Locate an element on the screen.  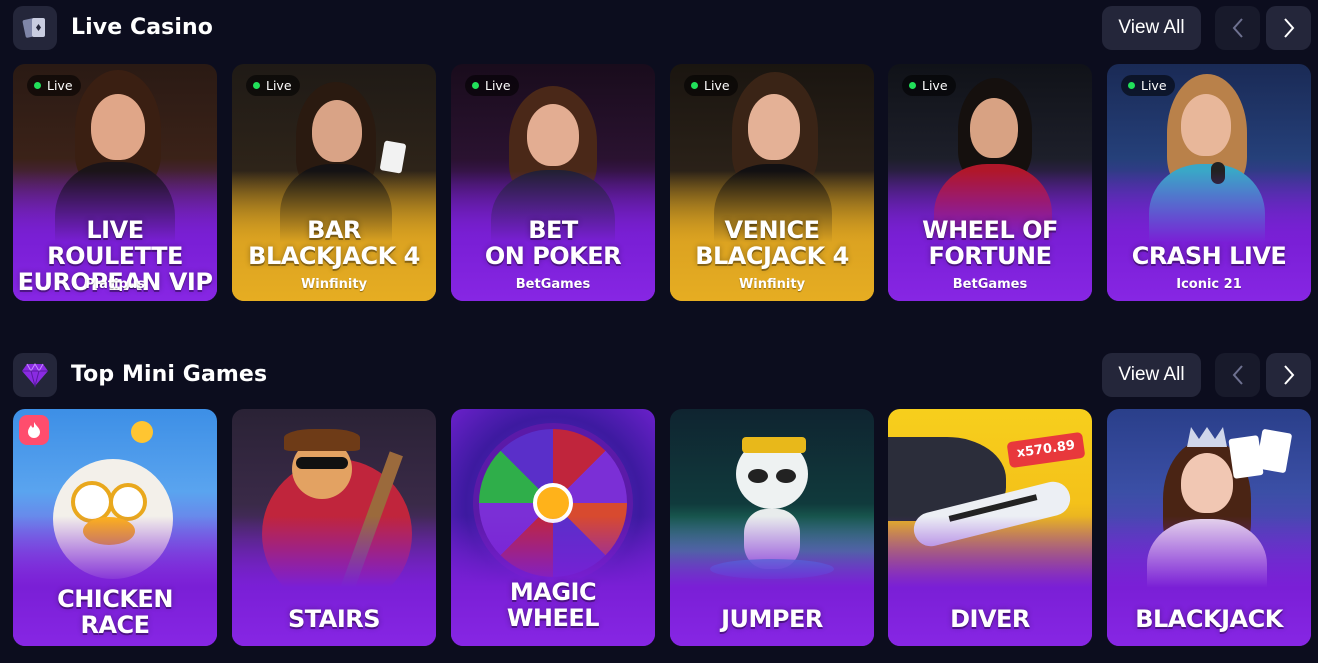
card-title: BLACKJACK is located at coordinates (1209, 619).